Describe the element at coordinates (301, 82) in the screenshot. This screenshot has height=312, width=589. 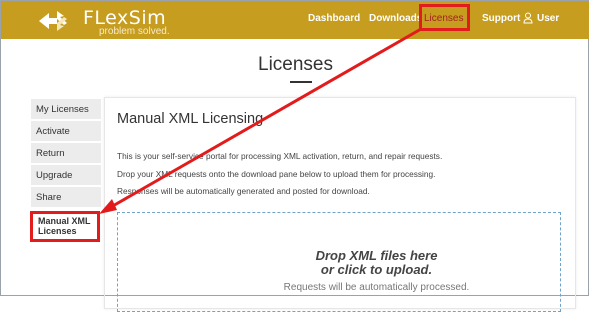
I see `title-divider` at that location.